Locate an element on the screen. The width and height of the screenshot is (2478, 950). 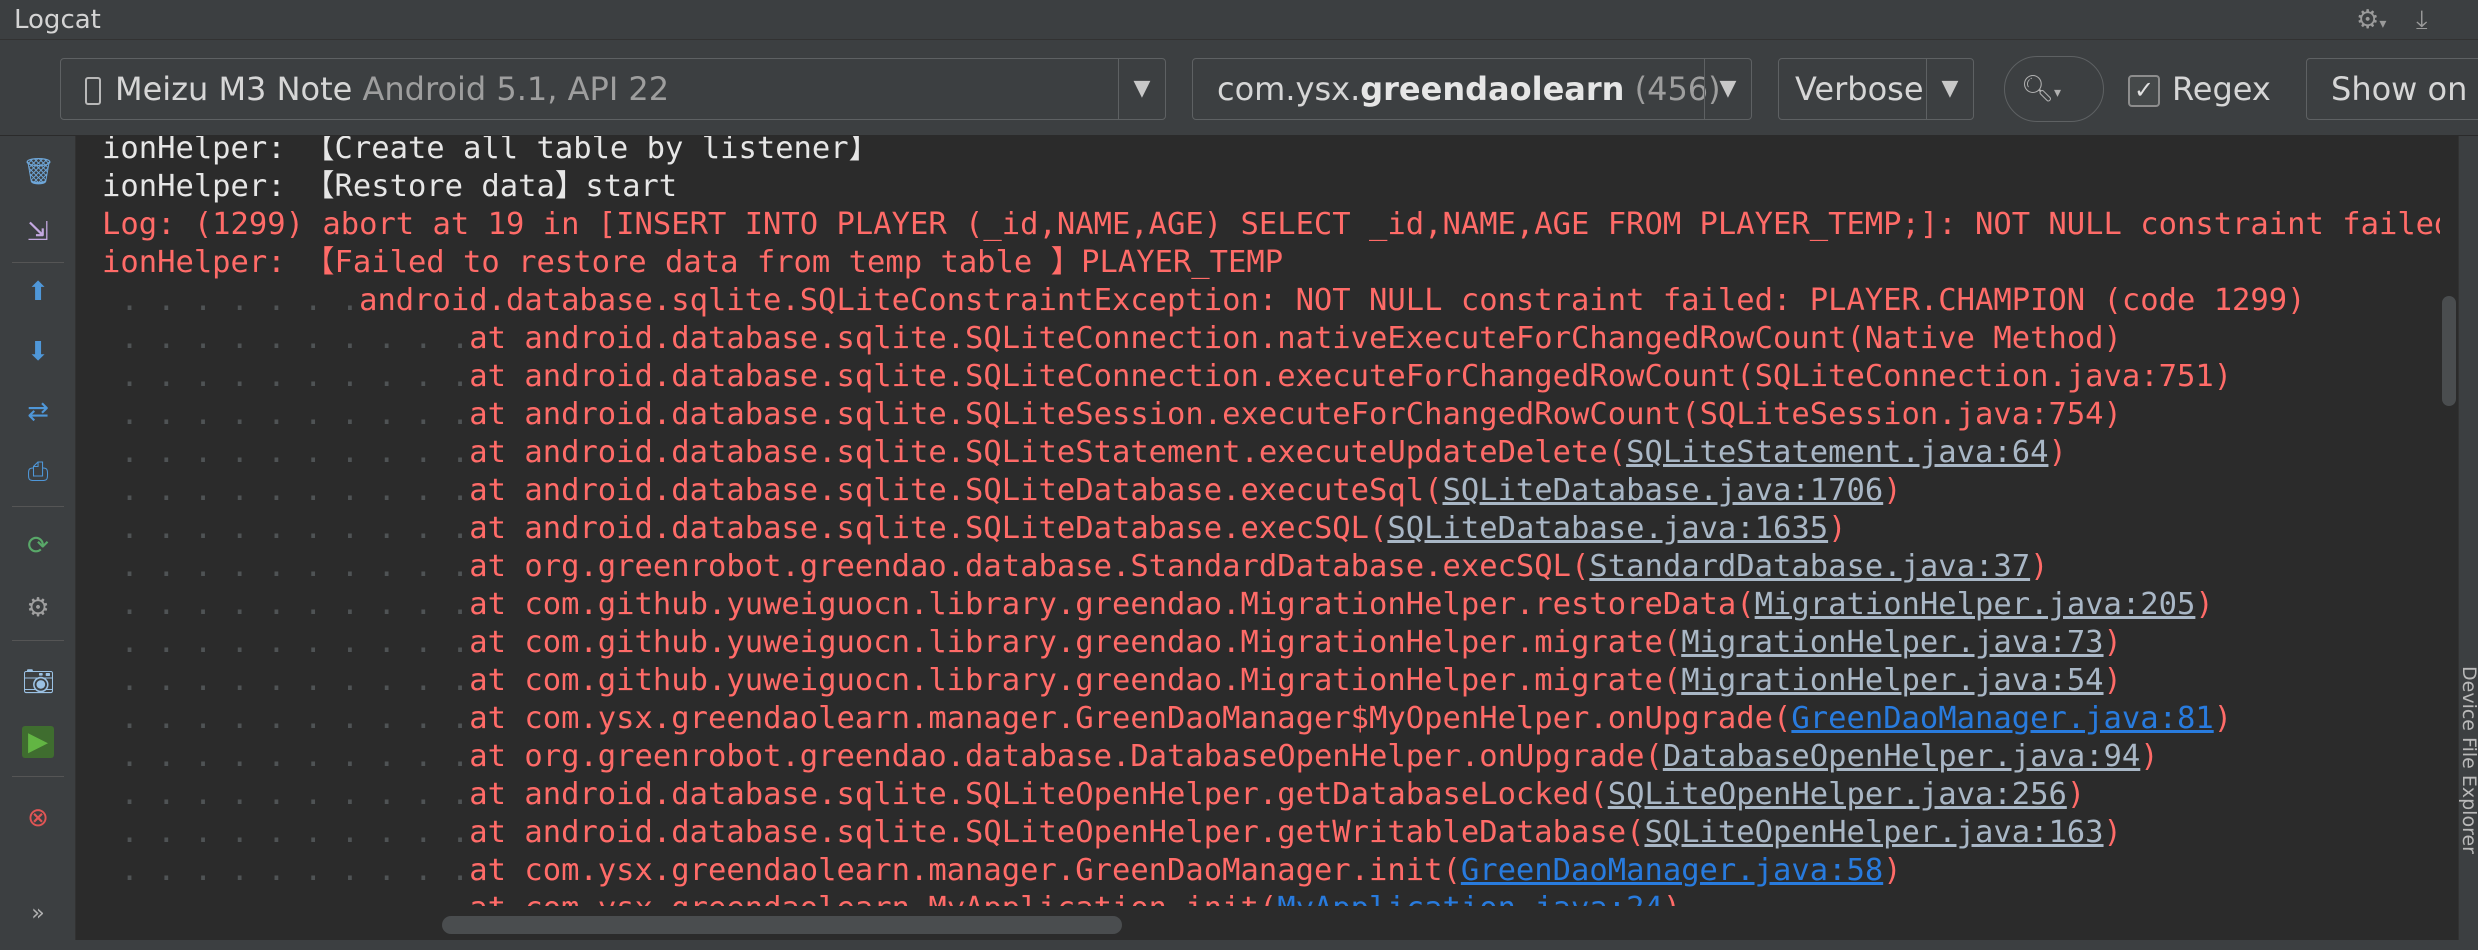
search-input: 🔍︎▾ is located at coordinates (2054, 89).